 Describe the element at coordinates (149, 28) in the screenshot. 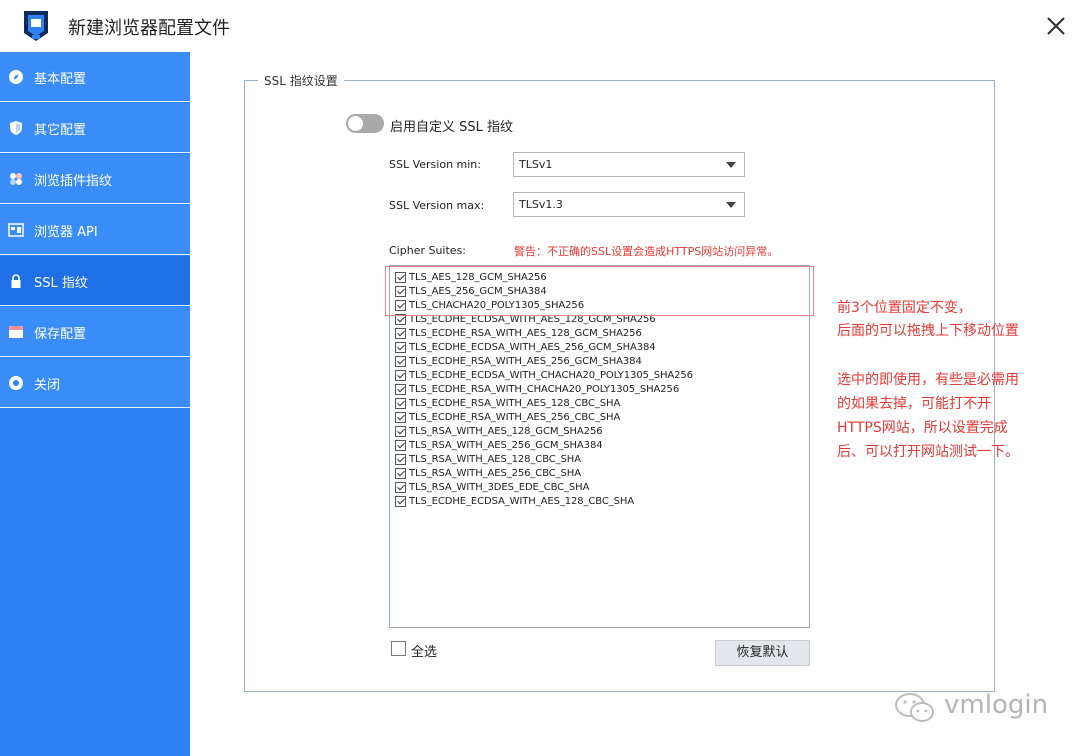

I see `window-title: 新建浏览器配置文件` at that location.